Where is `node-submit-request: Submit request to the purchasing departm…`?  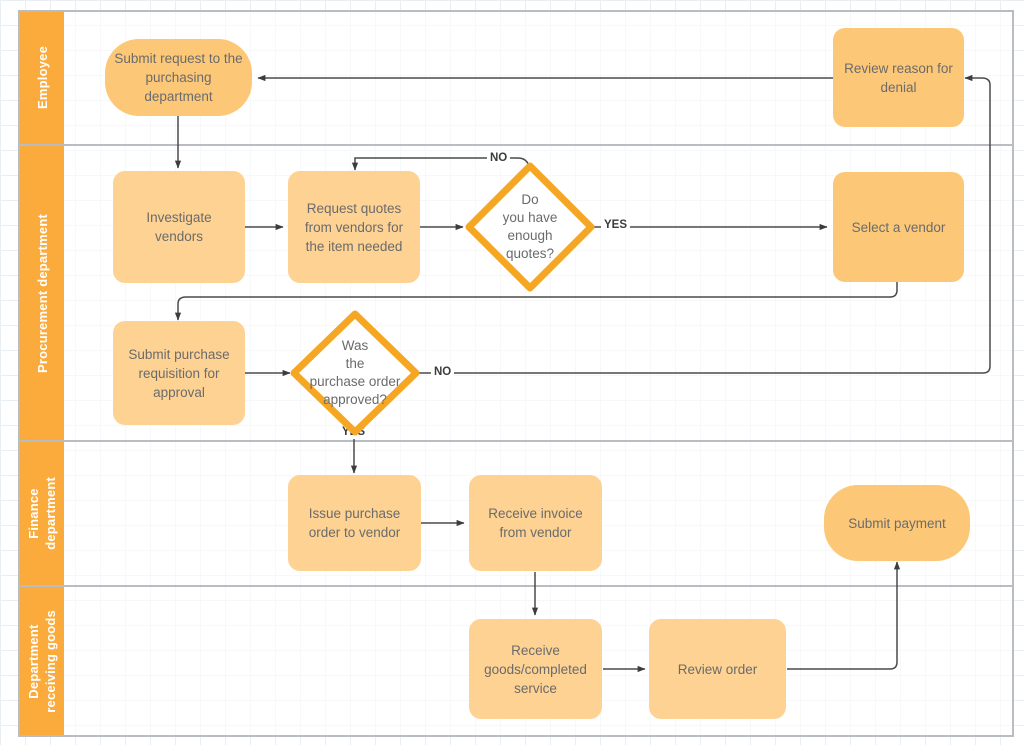 node-submit-request: Submit request to the purchasing departm… is located at coordinates (178, 77).